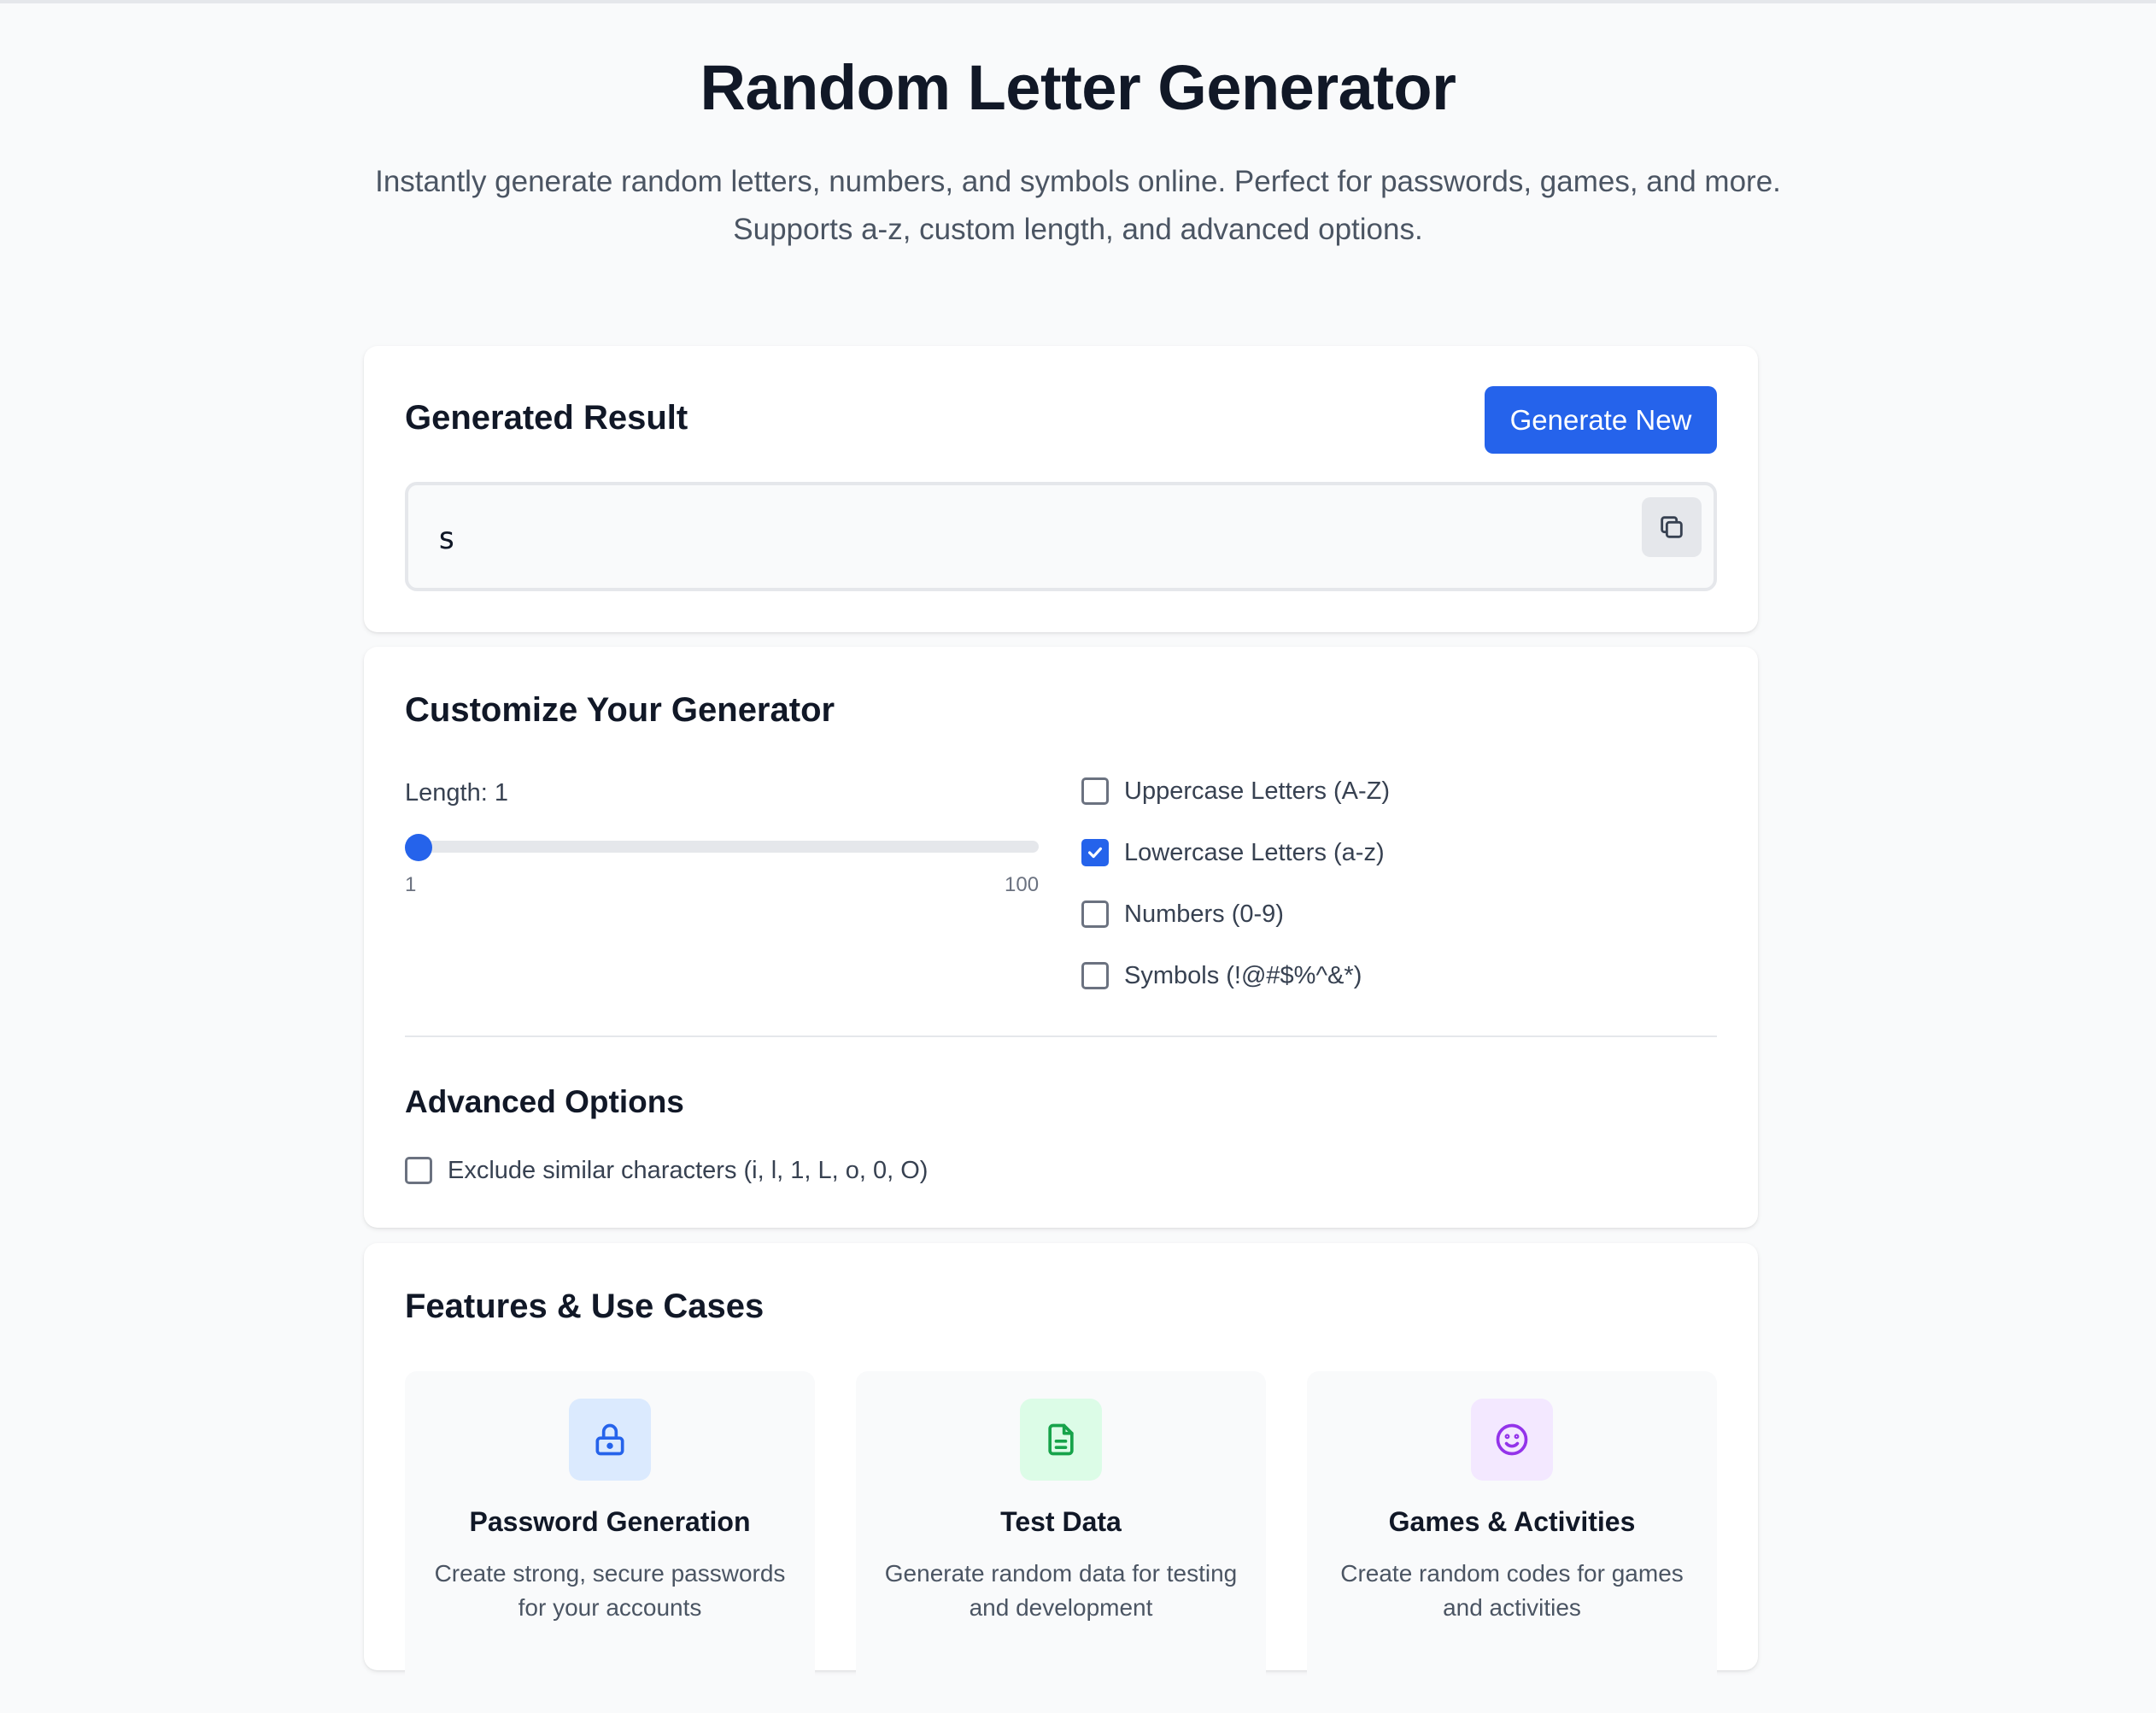  Describe the element at coordinates (1095, 852) in the screenshot. I see `lowercase-checkbox` at that location.